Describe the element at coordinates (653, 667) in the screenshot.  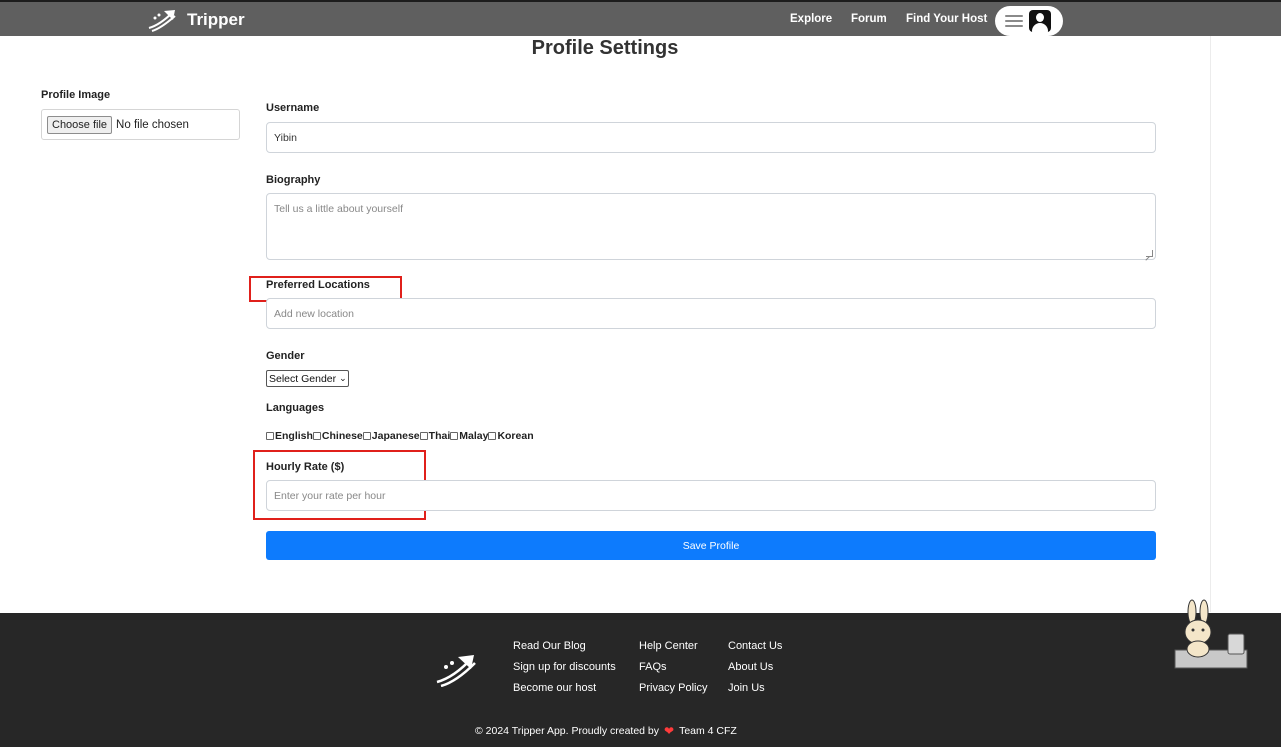
I see `footer-link-faqs: FAQs` at that location.